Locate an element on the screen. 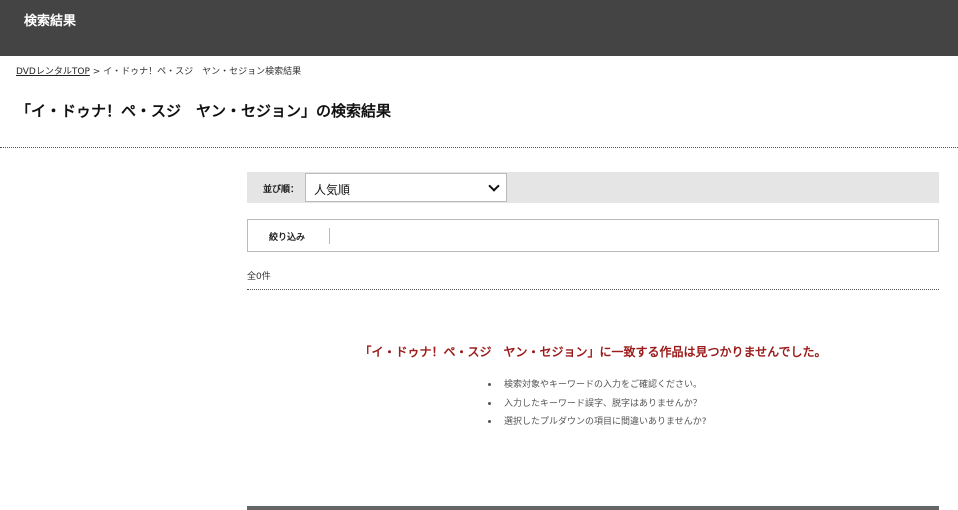  filter-divider is located at coordinates (329, 236).